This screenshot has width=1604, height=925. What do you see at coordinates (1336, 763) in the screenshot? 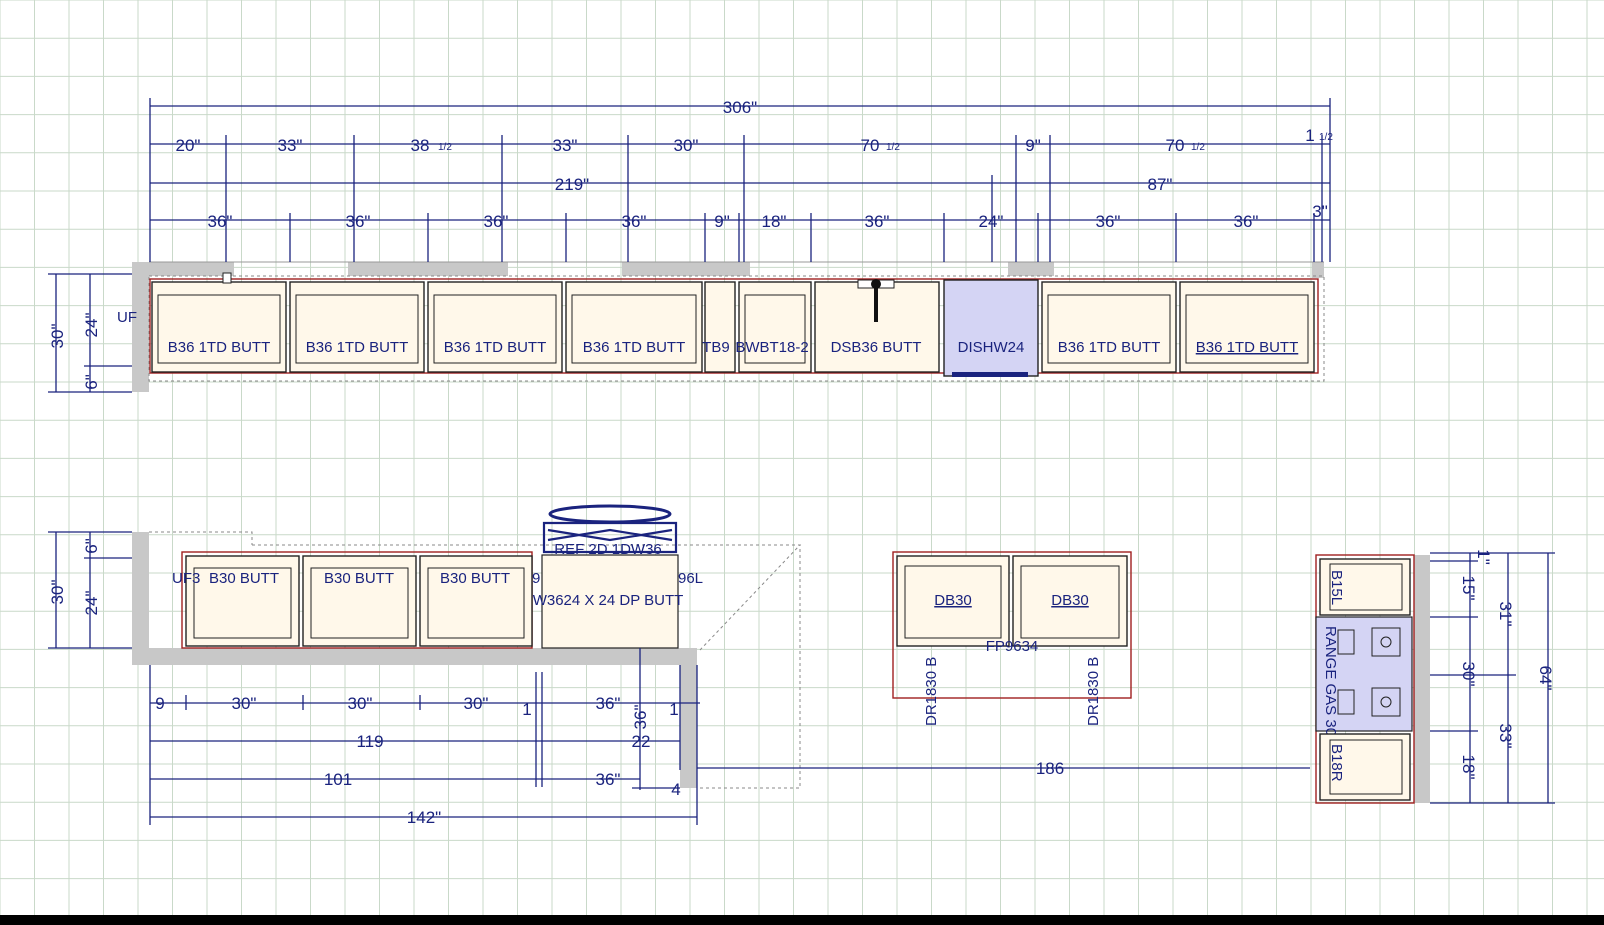
I see `cabinet-label: B18R` at bounding box center [1336, 763].